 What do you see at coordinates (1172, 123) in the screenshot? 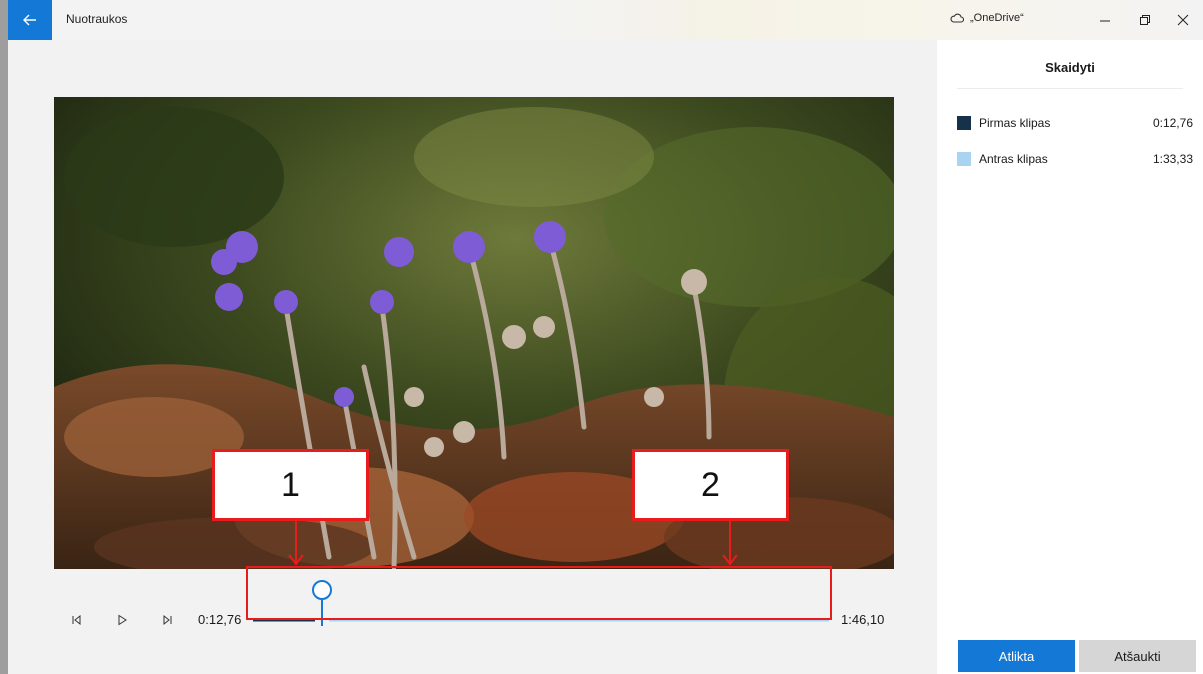
I see `clip-duration: 0:12,76` at bounding box center [1172, 123].